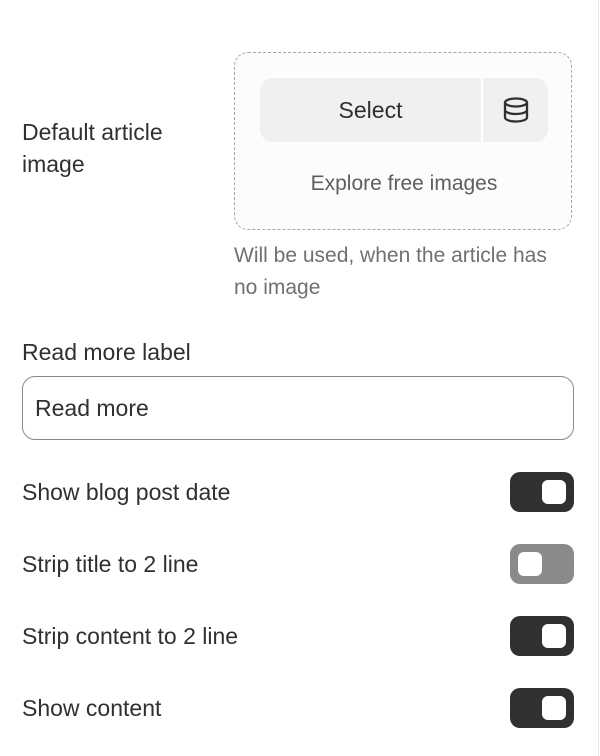 This screenshot has height=756, width=600. I want to click on toggle-label: Strip content to 2 line, so click(130, 636).